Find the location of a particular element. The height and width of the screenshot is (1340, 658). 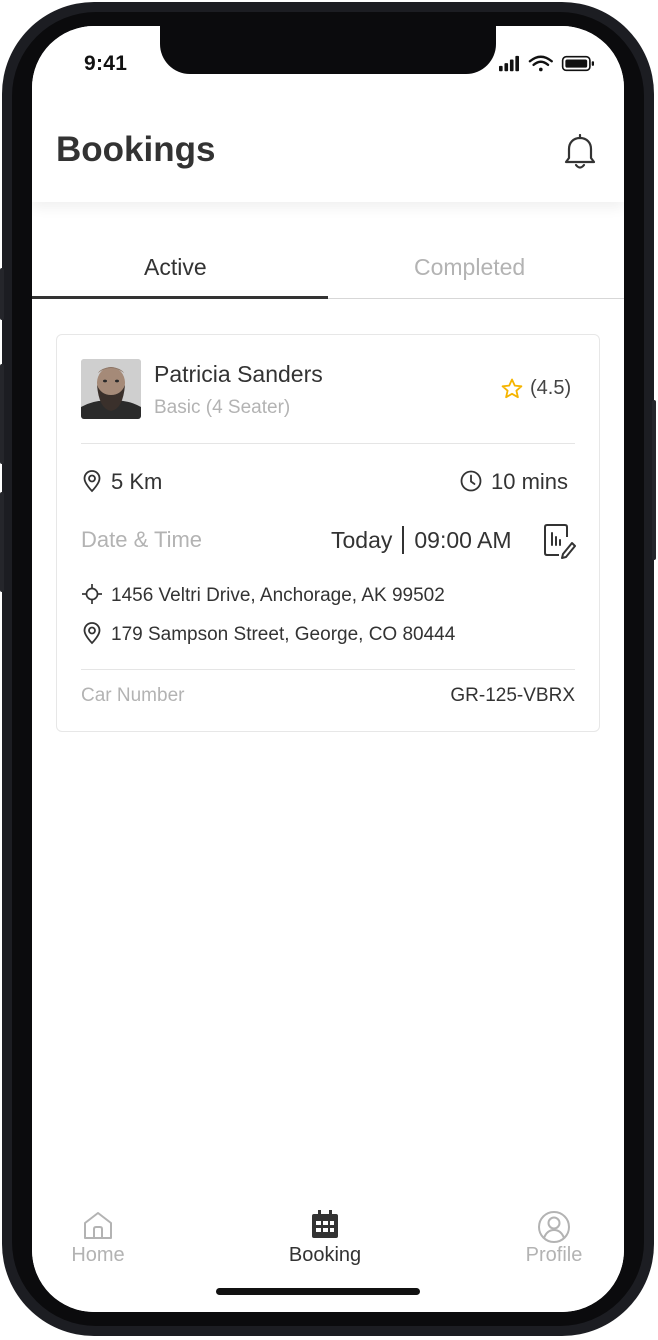

booking-date: Today is located at coordinates (362, 540).